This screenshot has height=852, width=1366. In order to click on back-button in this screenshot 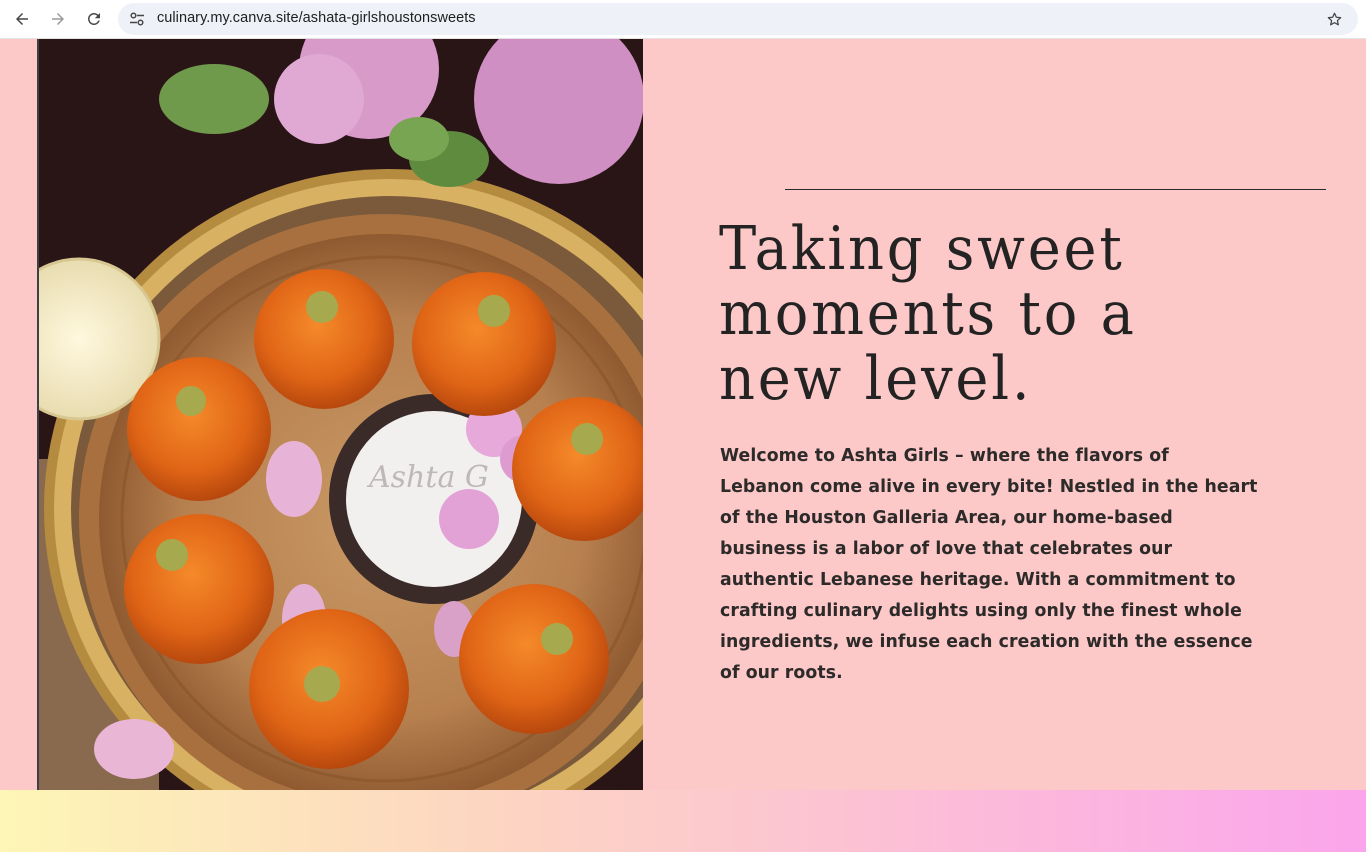, I will do `click(22, 19)`.